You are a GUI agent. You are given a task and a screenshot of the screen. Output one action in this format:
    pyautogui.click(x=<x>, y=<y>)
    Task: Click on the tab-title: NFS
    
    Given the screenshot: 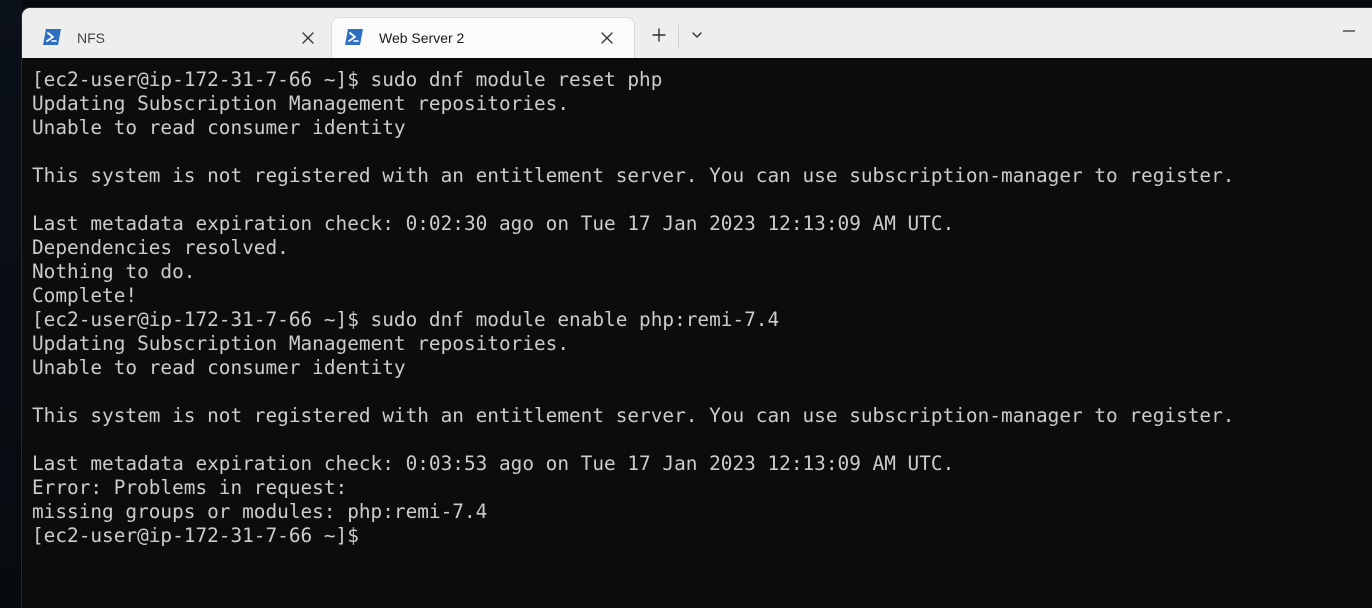 What is the action you would take?
    pyautogui.click(x=91, y=38)
    